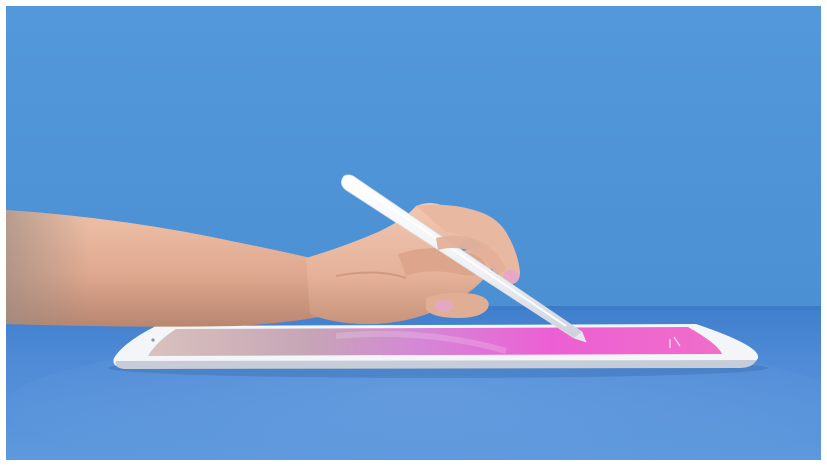 Image resolution: width=827 pixels, height=466 pixels. I want to click on tablet-edge, so click(435, 364).